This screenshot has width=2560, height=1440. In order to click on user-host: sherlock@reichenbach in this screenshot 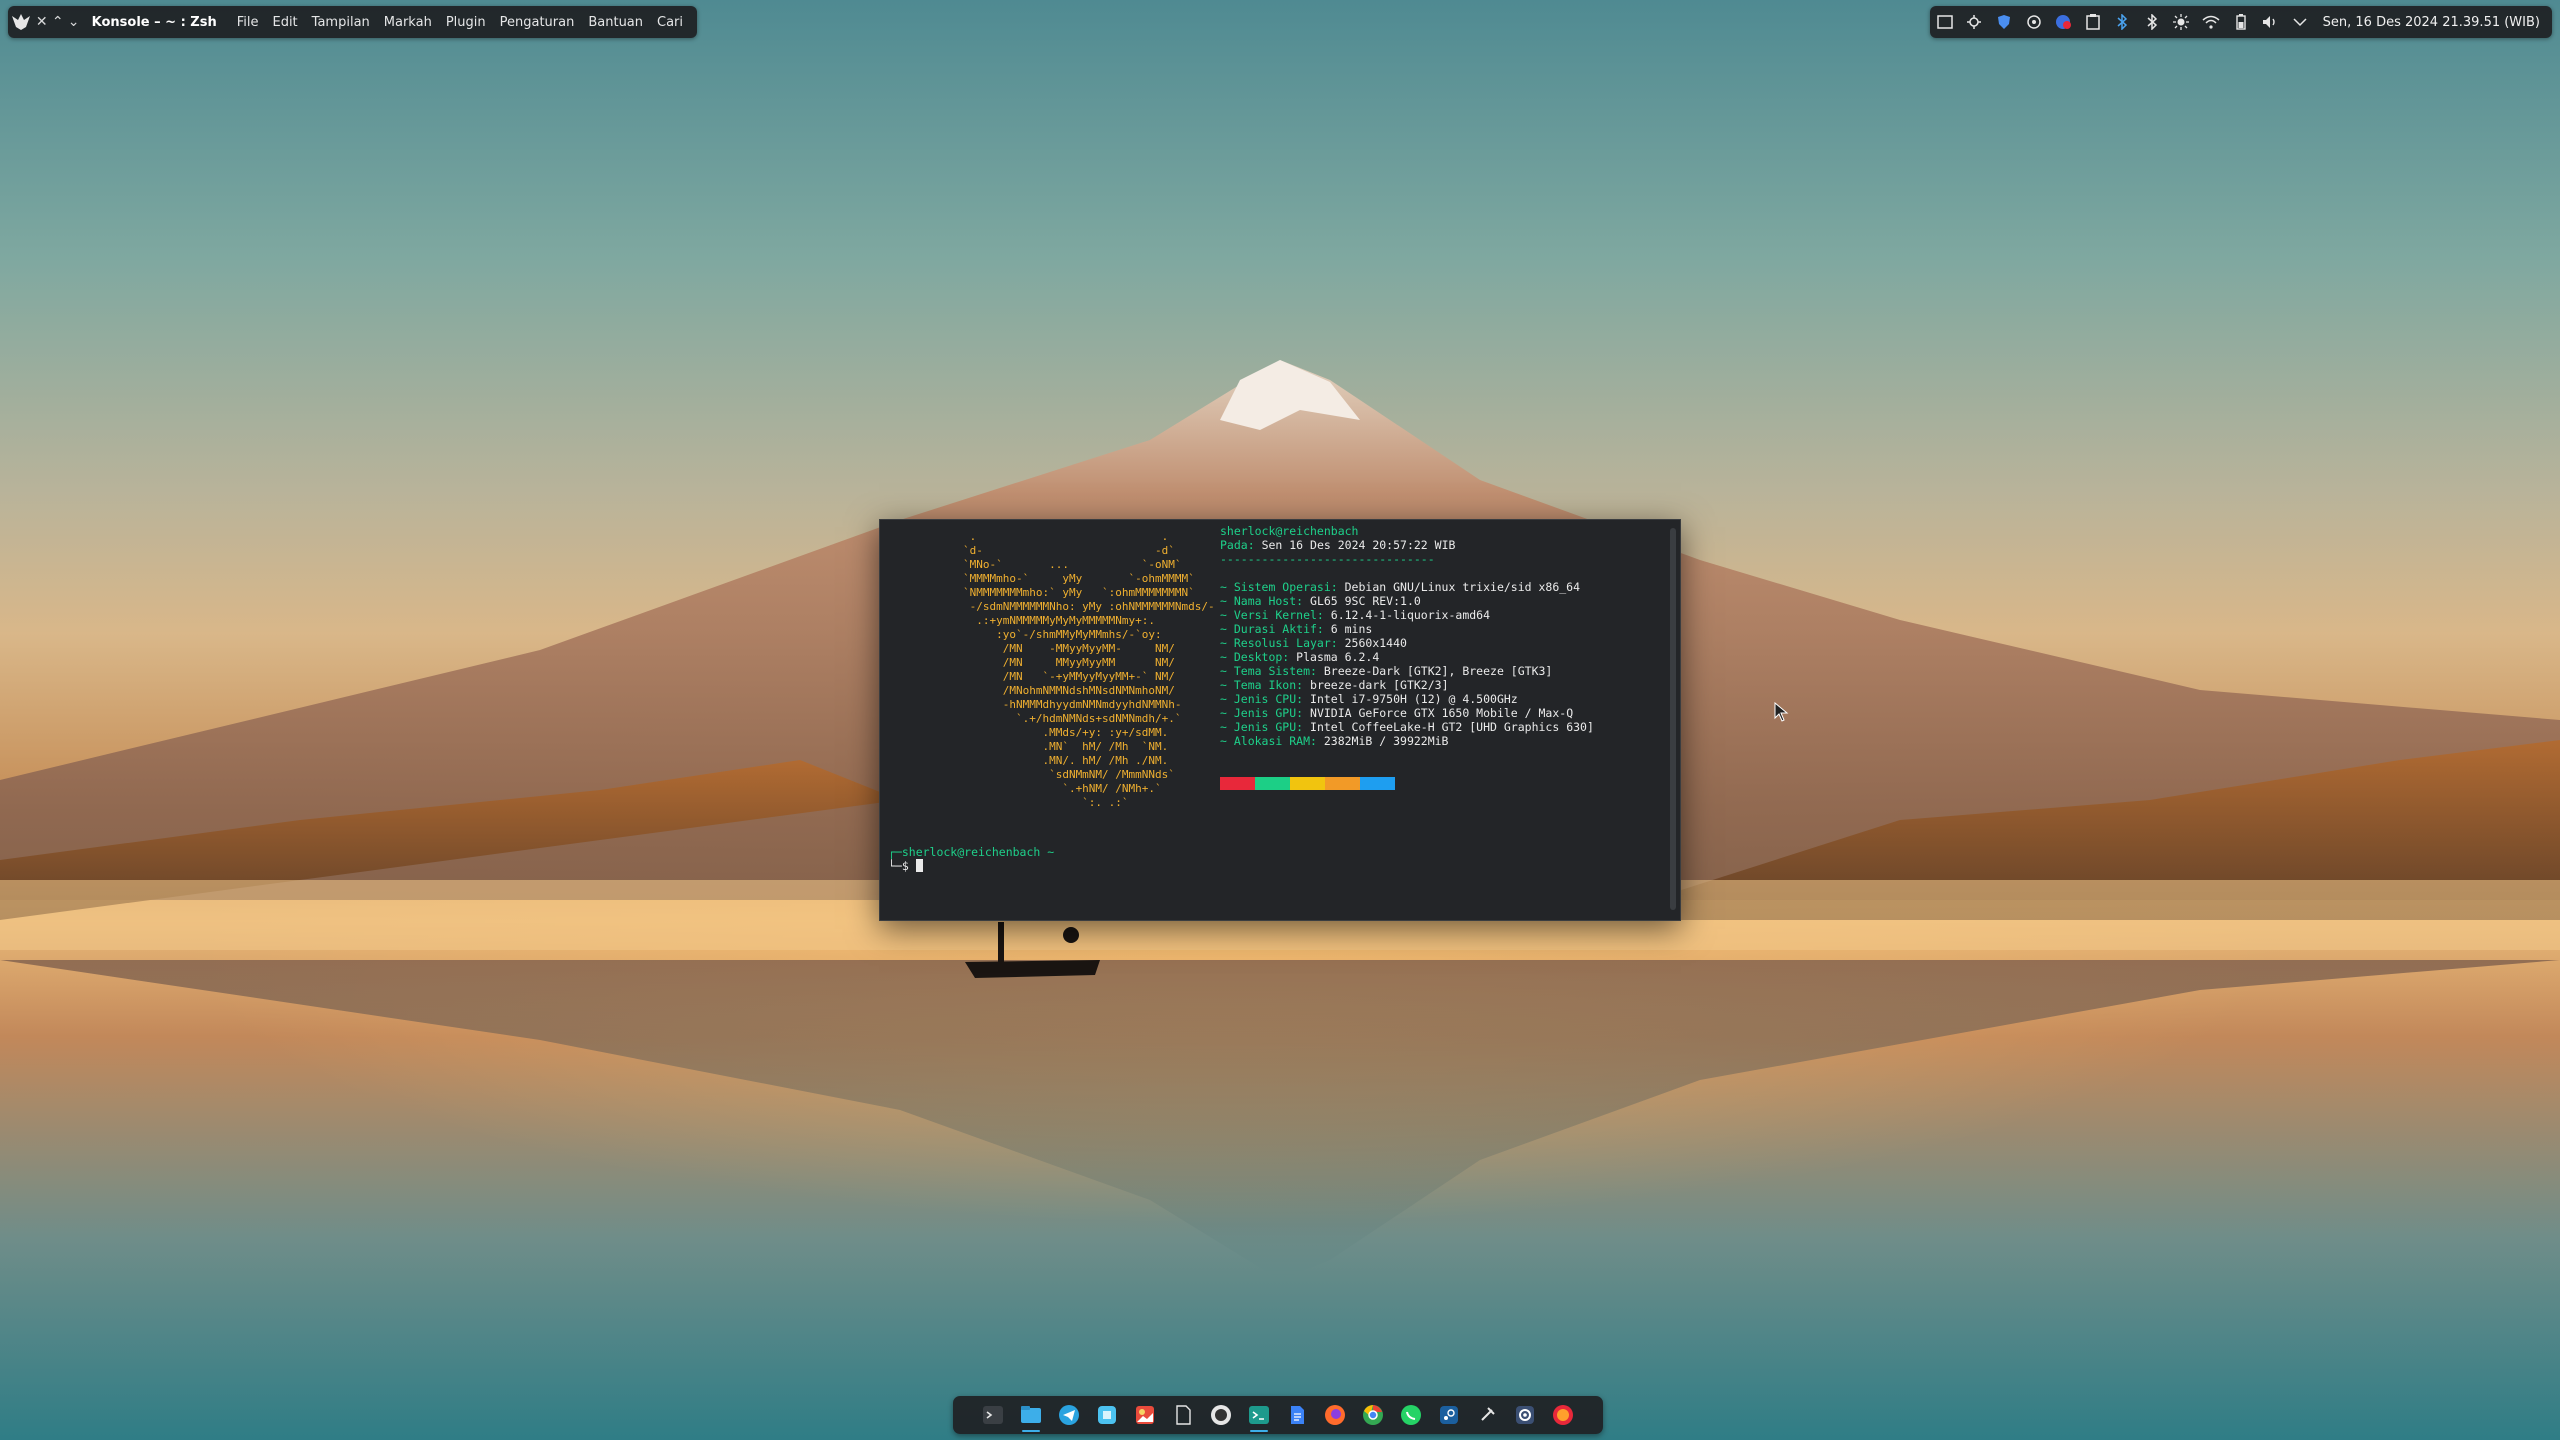, I will do `click(1289, 531)`.